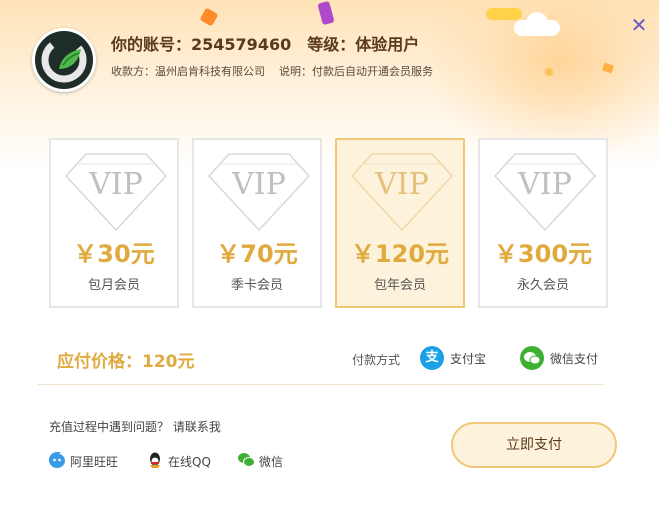 The image size is (659, 510). Describe the element at coordinates (356, 71) in the screenshot. I see `service-note: 说明：付款后自动开通会员服务` at that location.